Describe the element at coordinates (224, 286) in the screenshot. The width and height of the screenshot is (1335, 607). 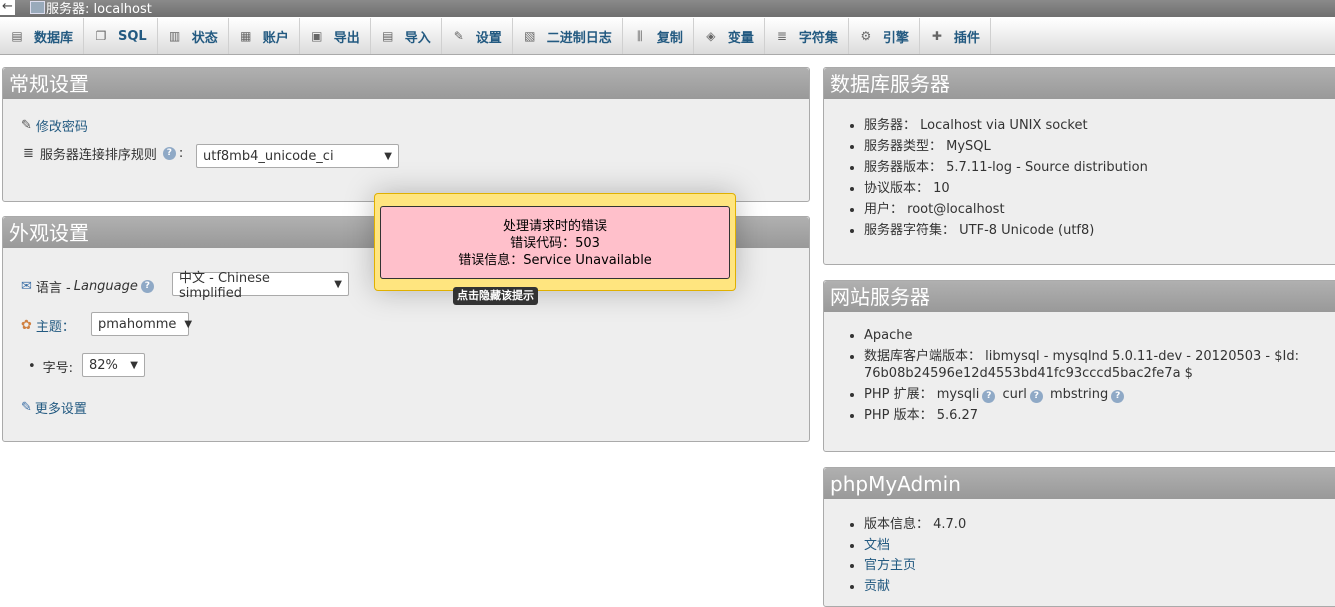
I see `language-value: 中文 - Chinese simplified` at that location.